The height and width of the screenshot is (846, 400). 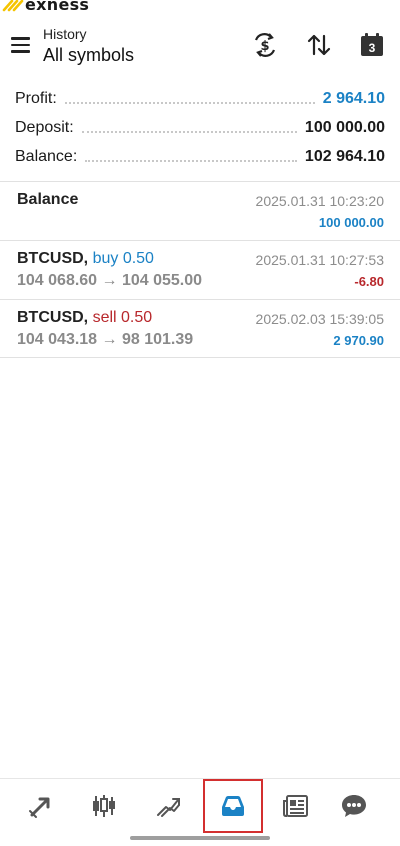 I want to click on currency-exchange-glyph: $, so click(x=265, y=45).